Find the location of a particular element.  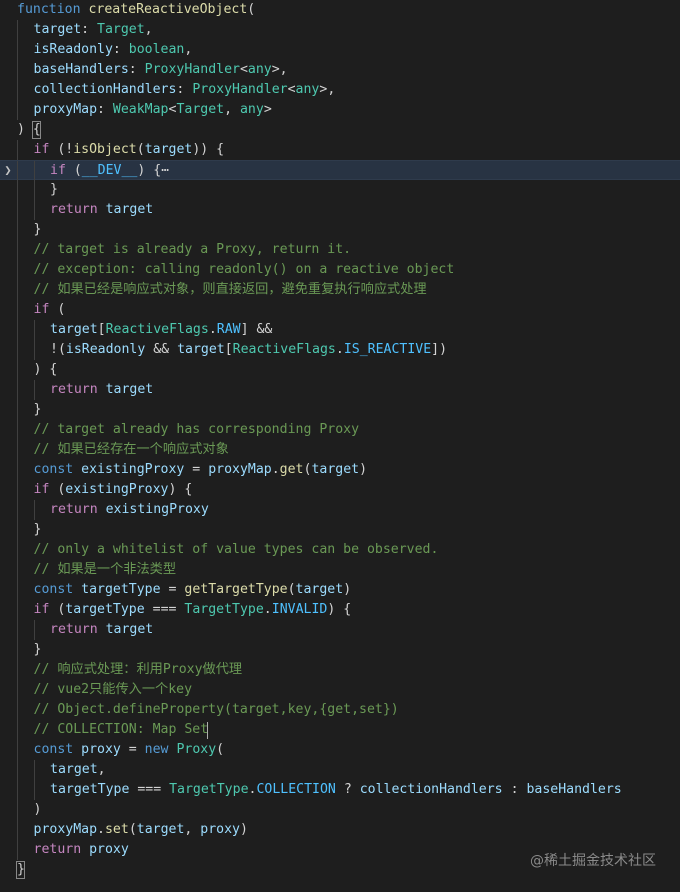

code-line: if (targetType === TargetType.INVALID) { is located at coordinates (340, 610).